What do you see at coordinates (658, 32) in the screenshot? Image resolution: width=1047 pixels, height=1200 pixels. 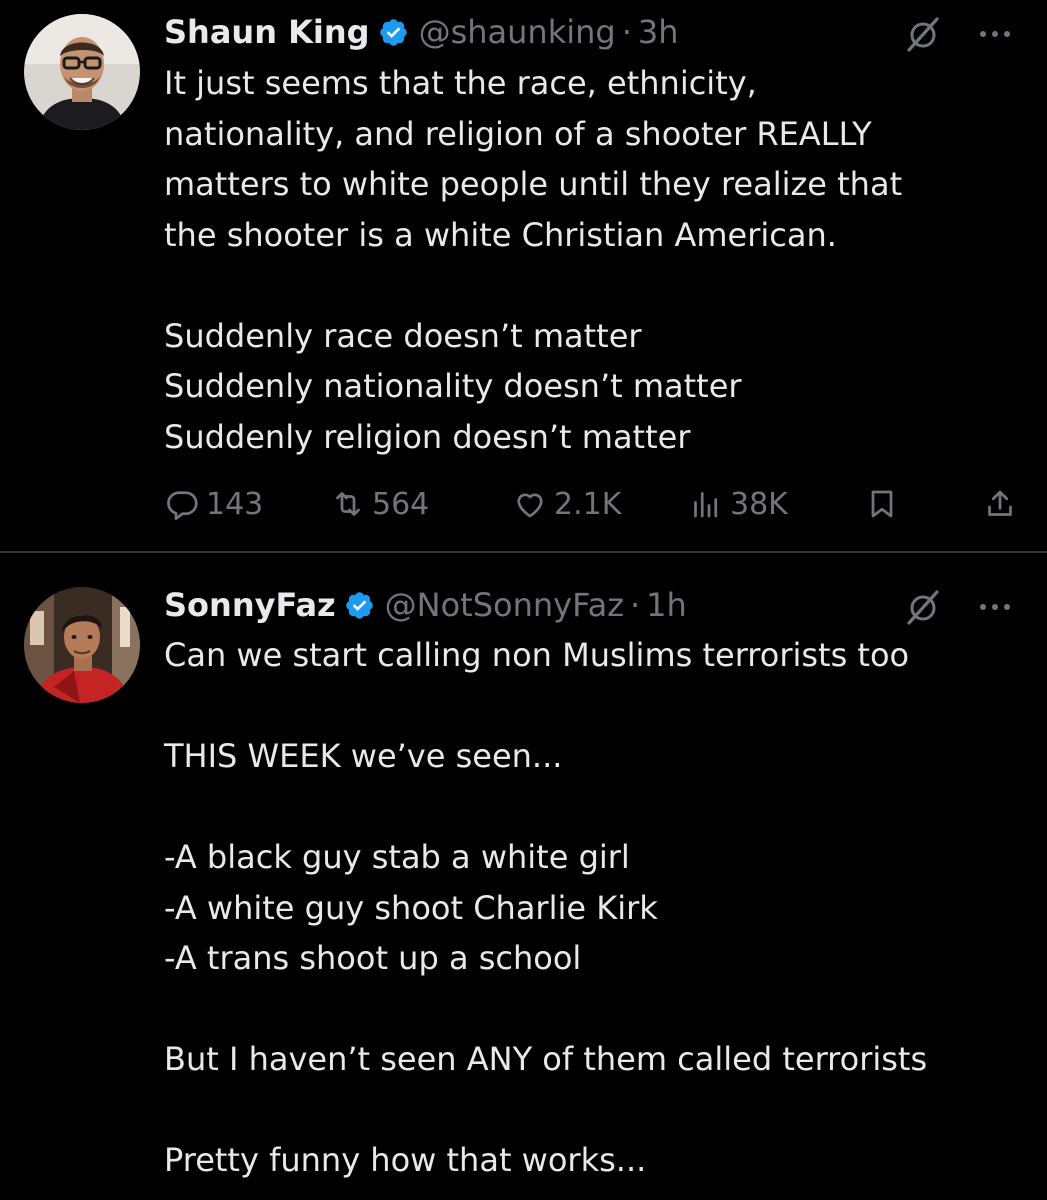 I see `timestamp: 3h` at bounding box center [658, 32].